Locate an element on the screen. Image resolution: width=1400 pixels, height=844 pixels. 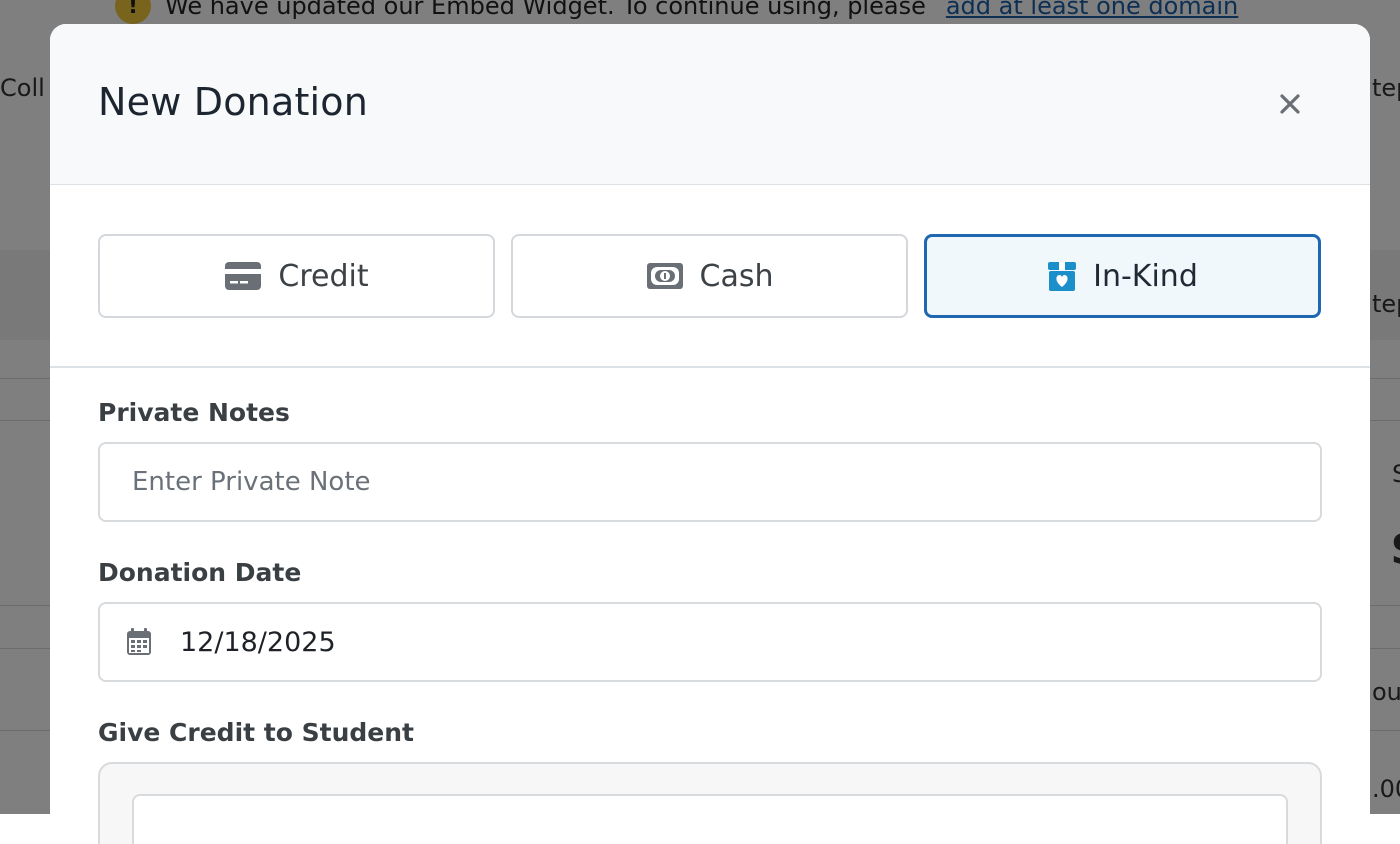
credit-card-icon is located at coordinates (243, 276).